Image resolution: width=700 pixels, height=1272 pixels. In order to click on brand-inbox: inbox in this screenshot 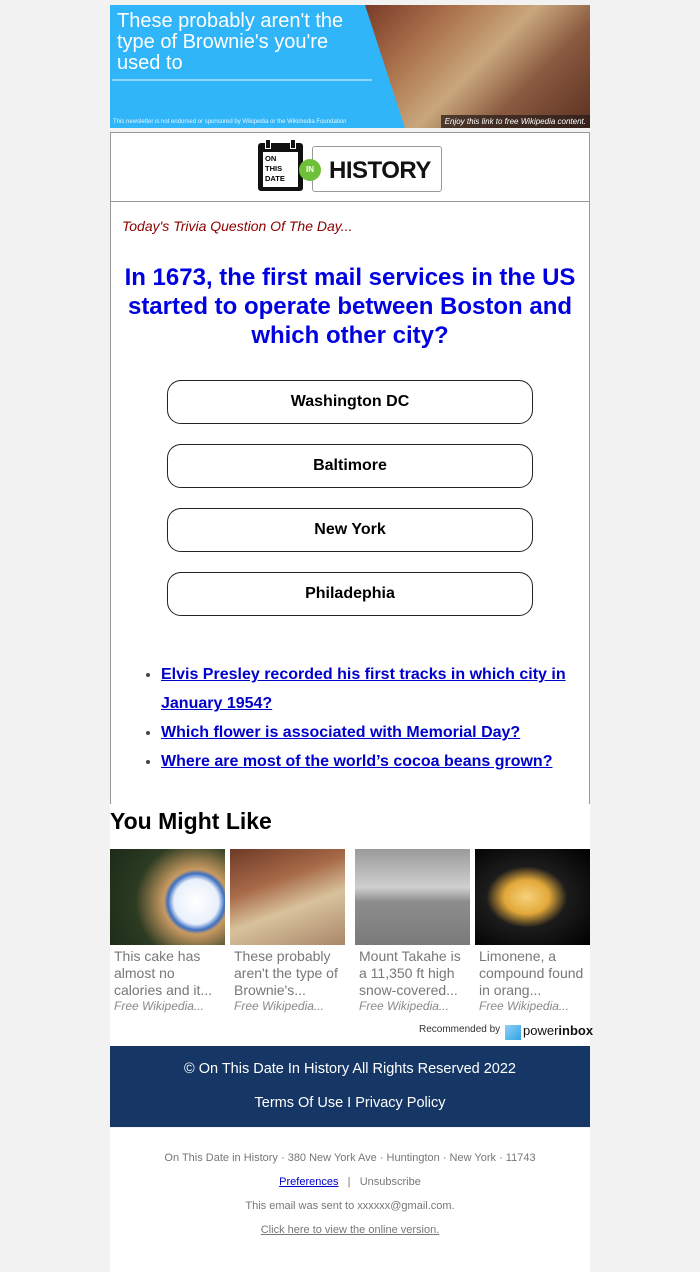, I will do `click(576, 1030)`.